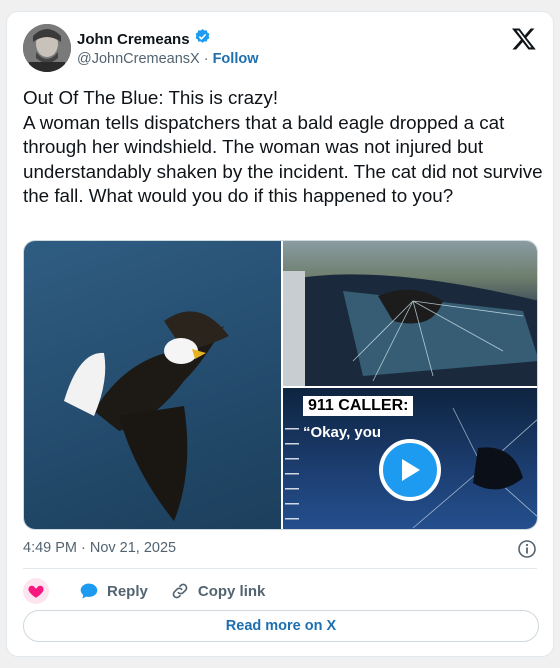 The height and width of the screenshot is (668, 560). What do you see at coordinates (231, 591) in the screenshot?
I see `copy-link-label: Copy link` at bounding box center [231, 591].